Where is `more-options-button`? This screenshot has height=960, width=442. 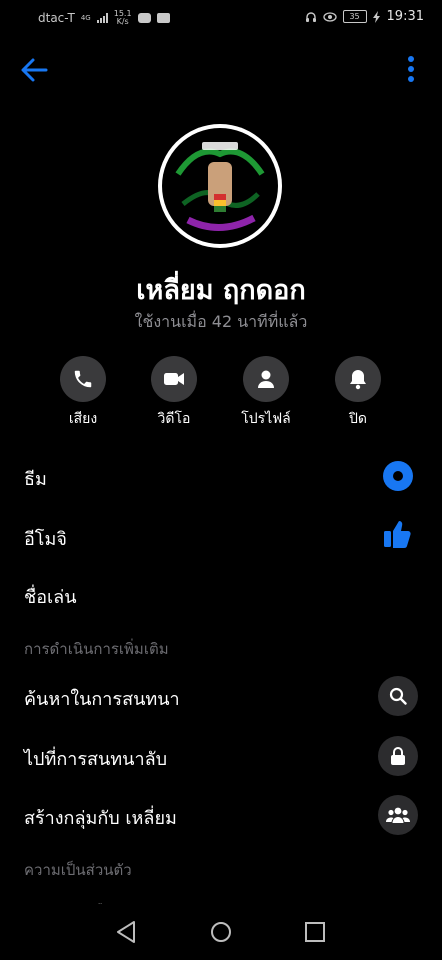 more-options-button is located at coordinates (411, 69).